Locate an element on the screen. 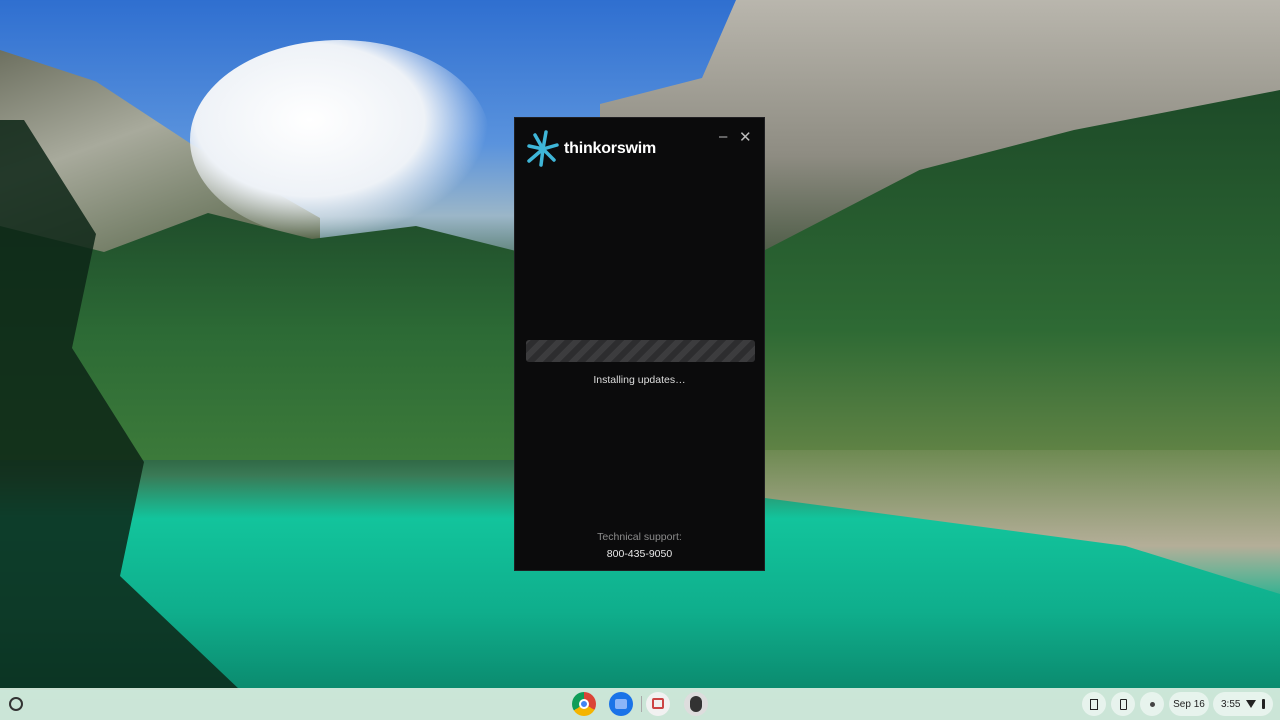 The width and height of the screenshot is (1280, 720). penguin-icon is located at coordinates (696, 704).